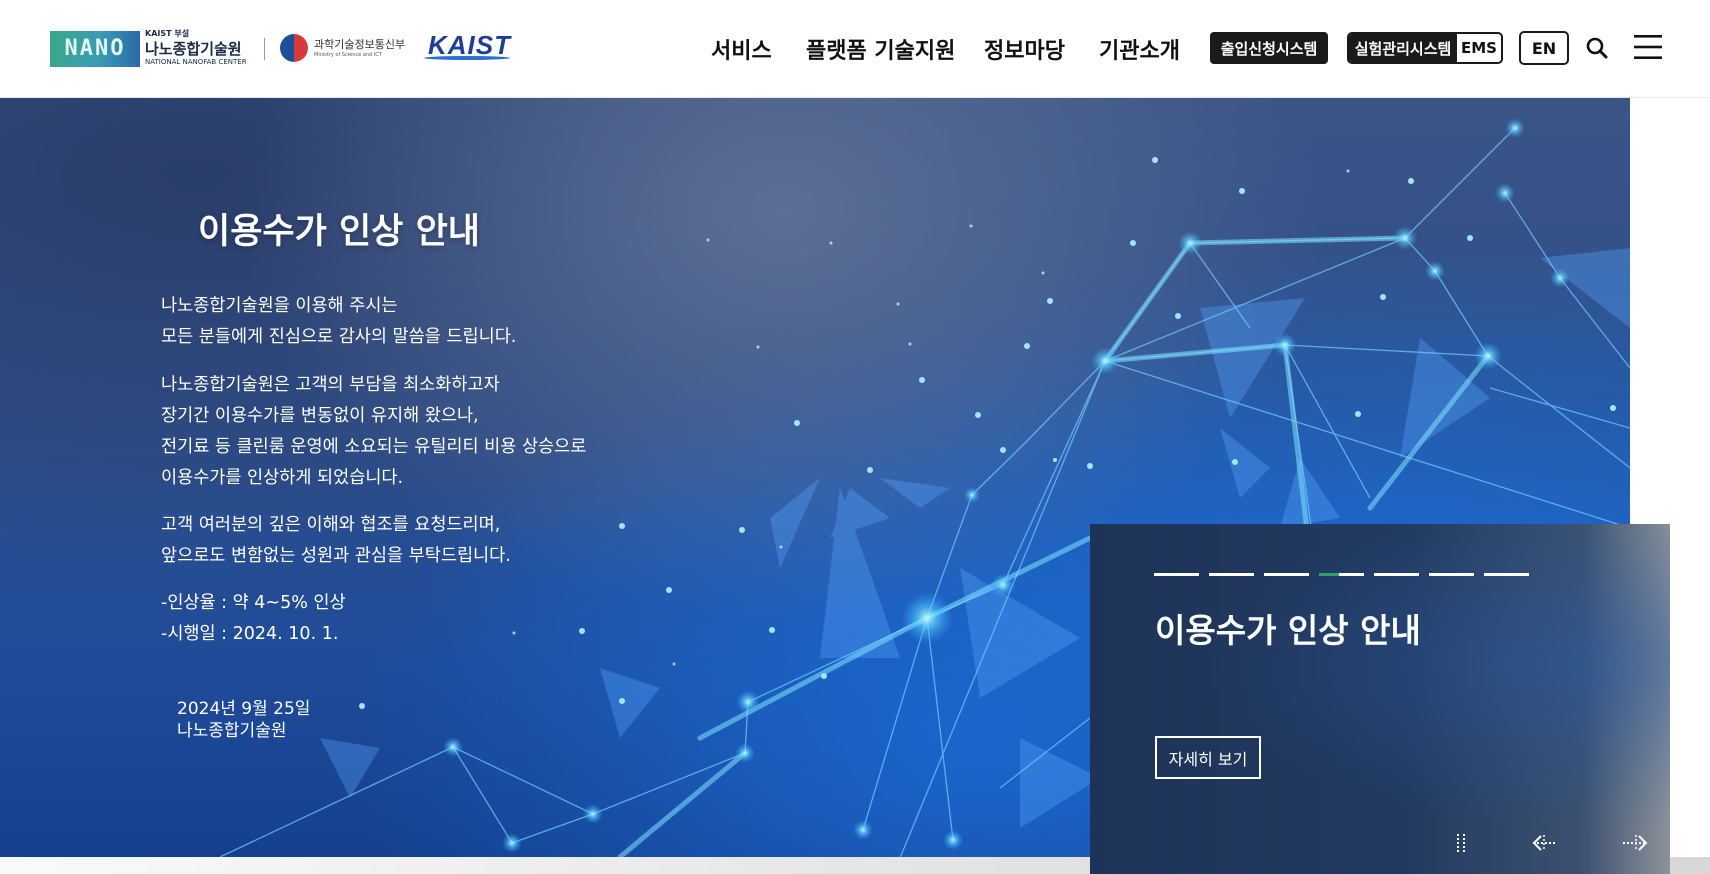 This screenshot has width=1710, height=874. Describe the element at coordinates (282, 478) in the screenshot. I see `hero-line: 이용수가를 인상하게 되었습니다.` at that location.